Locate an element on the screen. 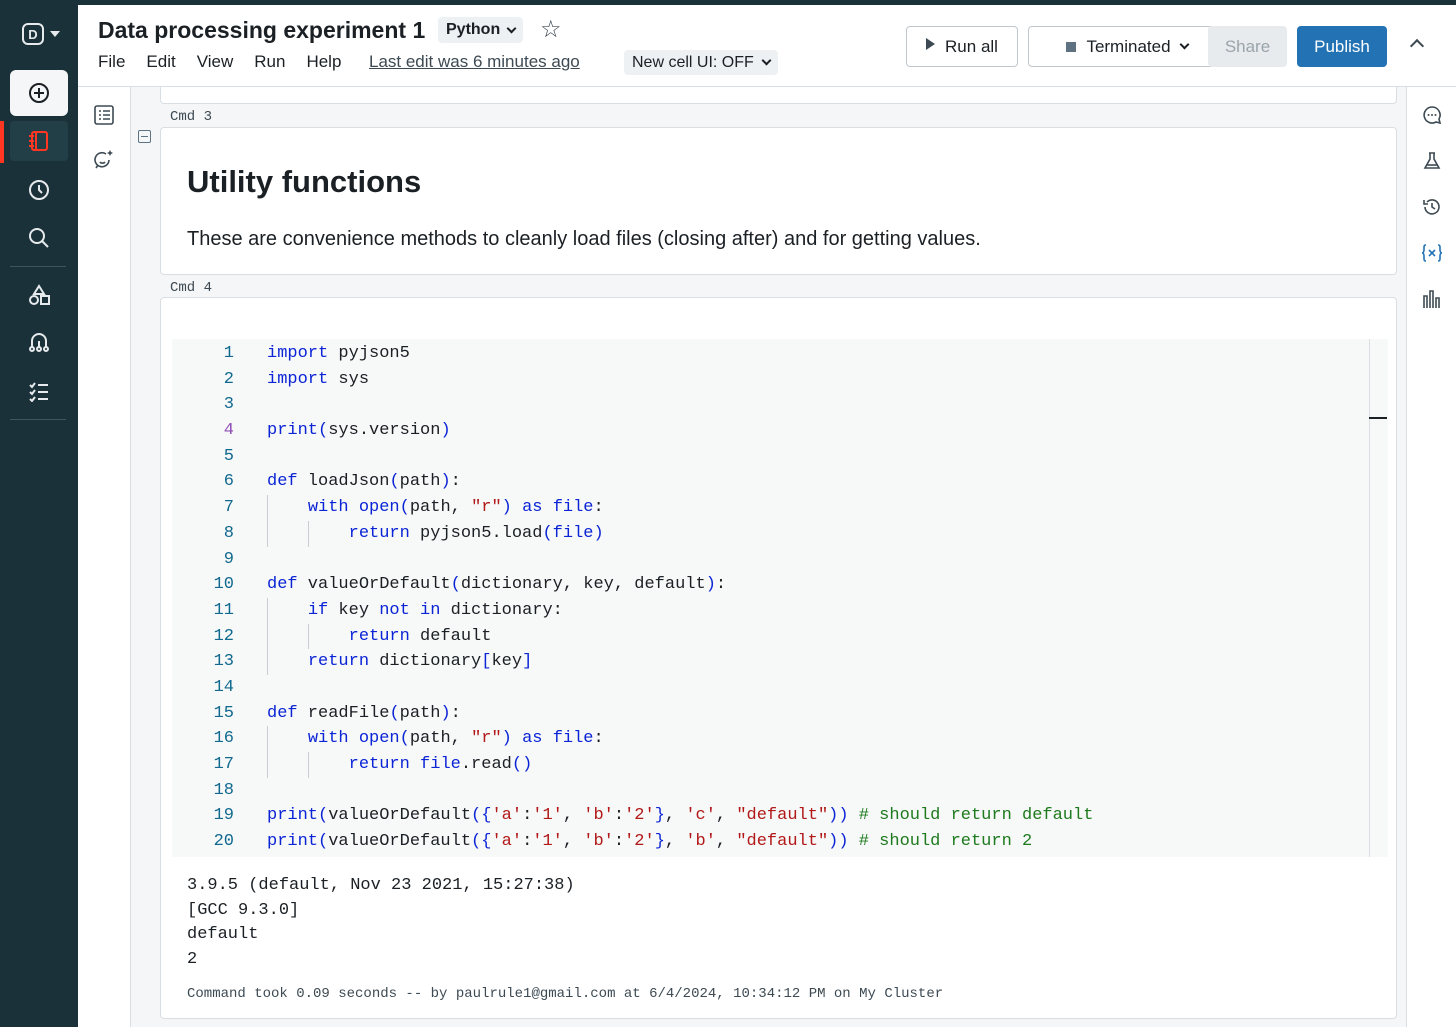  cluster-status-label: Terminated is located at coordinates (1128, 46).